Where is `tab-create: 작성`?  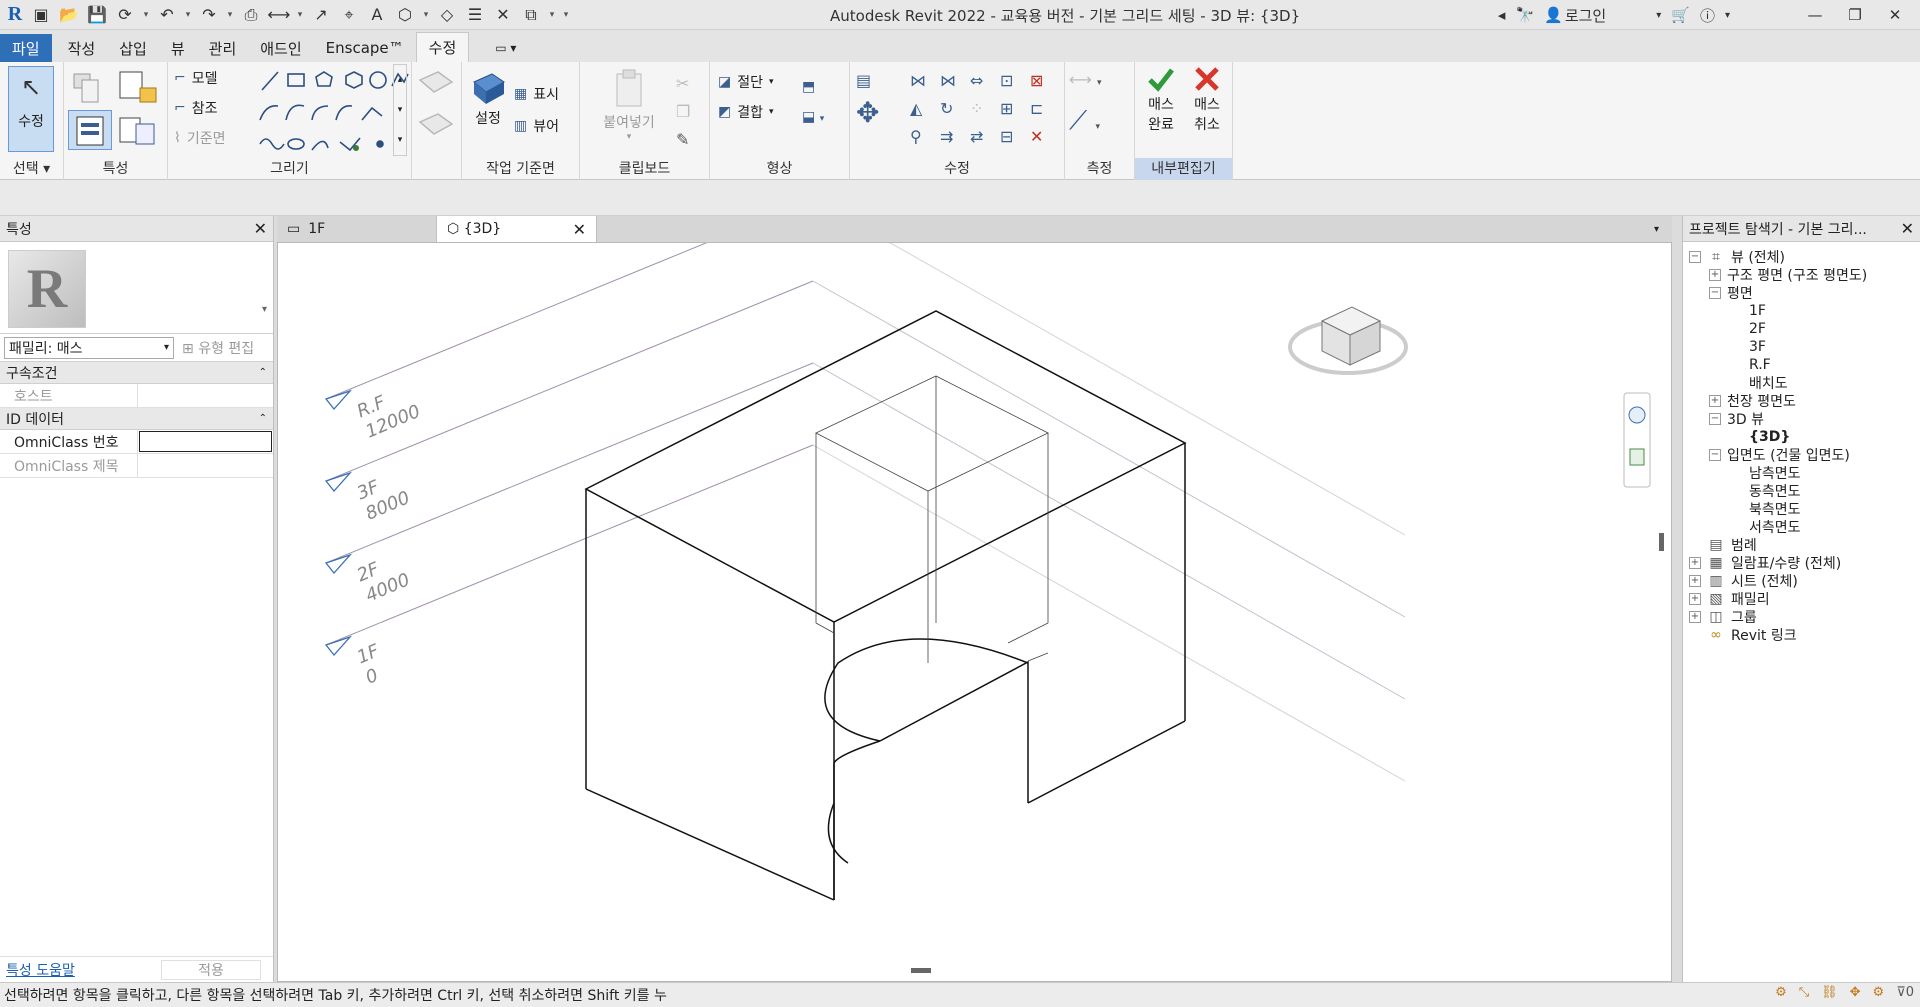
tab-create: 작성 is located at coordinates (82, 48).